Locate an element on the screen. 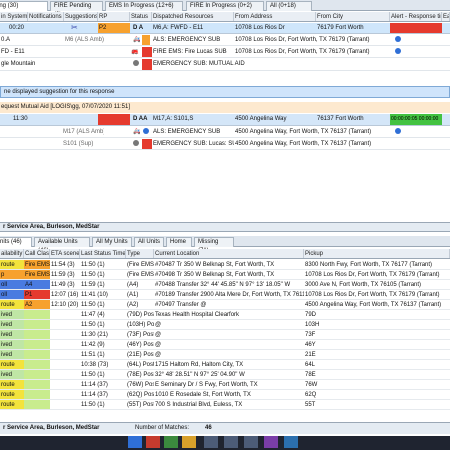  tab-all-units: All Units is located at coordinates (149, 242).